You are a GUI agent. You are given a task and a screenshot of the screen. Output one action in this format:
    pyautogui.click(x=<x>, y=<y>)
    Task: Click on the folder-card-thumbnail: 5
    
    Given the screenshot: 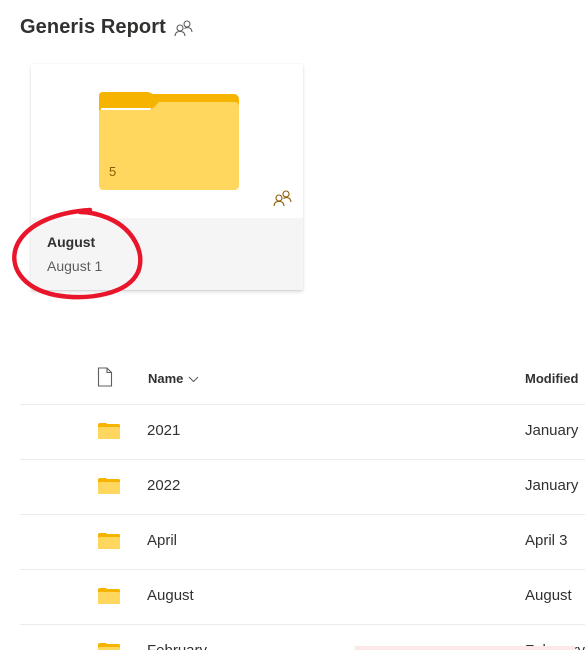 What is the action you would take?
    pyautogui.click(x=167, y=141)
    